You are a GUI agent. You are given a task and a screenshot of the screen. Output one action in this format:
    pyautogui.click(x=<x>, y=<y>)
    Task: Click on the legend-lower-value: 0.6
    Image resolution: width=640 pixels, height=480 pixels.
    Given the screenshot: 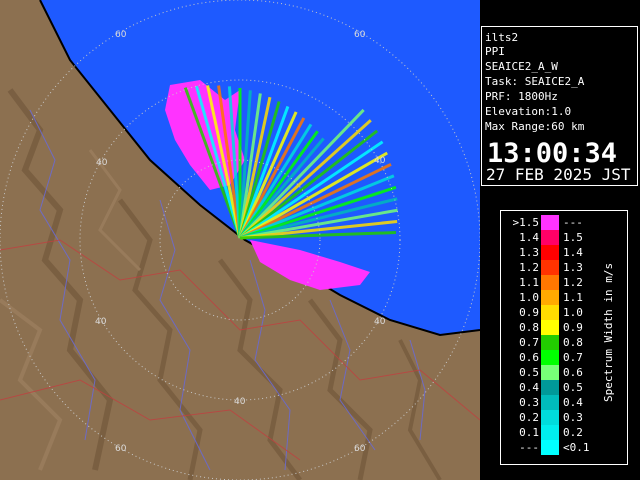 What is the action you would take?
    pyautogui.click(x=529, y=357)
    